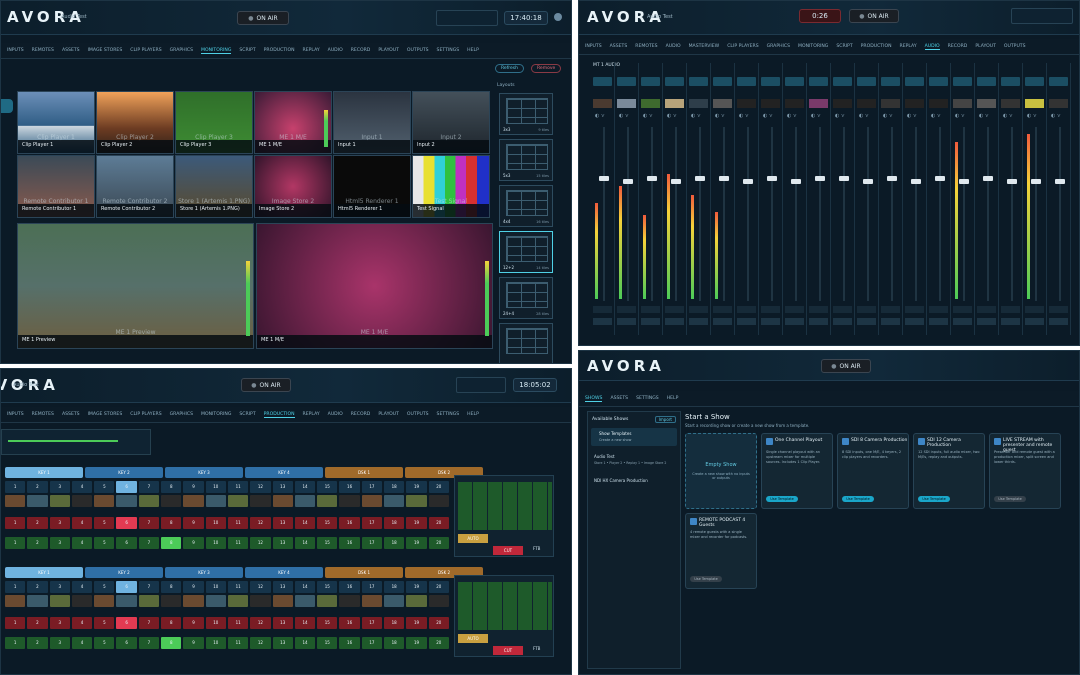 The image size is (1080, 675). Describe the element at coordinates (526, 160) in the screenshot. I see `layout-option: 5x3 15 tiles` at that location.